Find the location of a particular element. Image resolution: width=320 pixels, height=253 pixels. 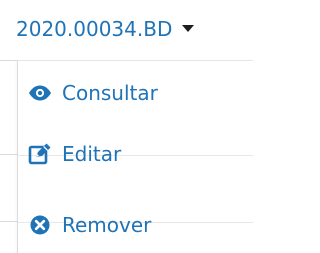

remove-circle-icon is located at coordinates (40, 225).